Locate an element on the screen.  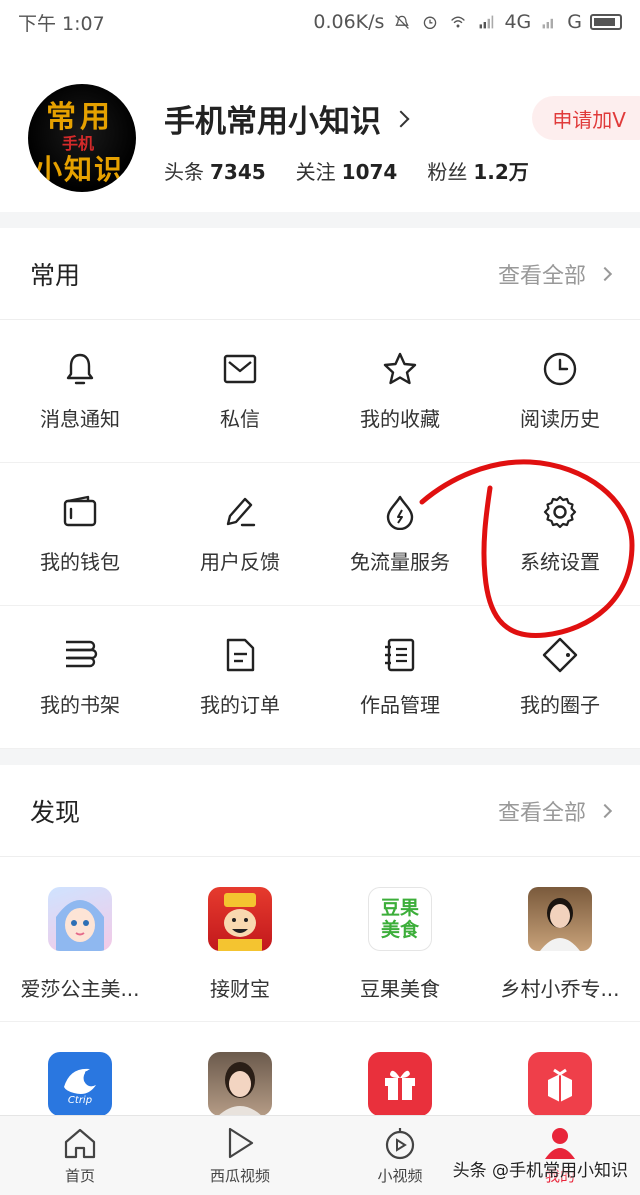
signal2-icon is located at coordinates (548, 23).